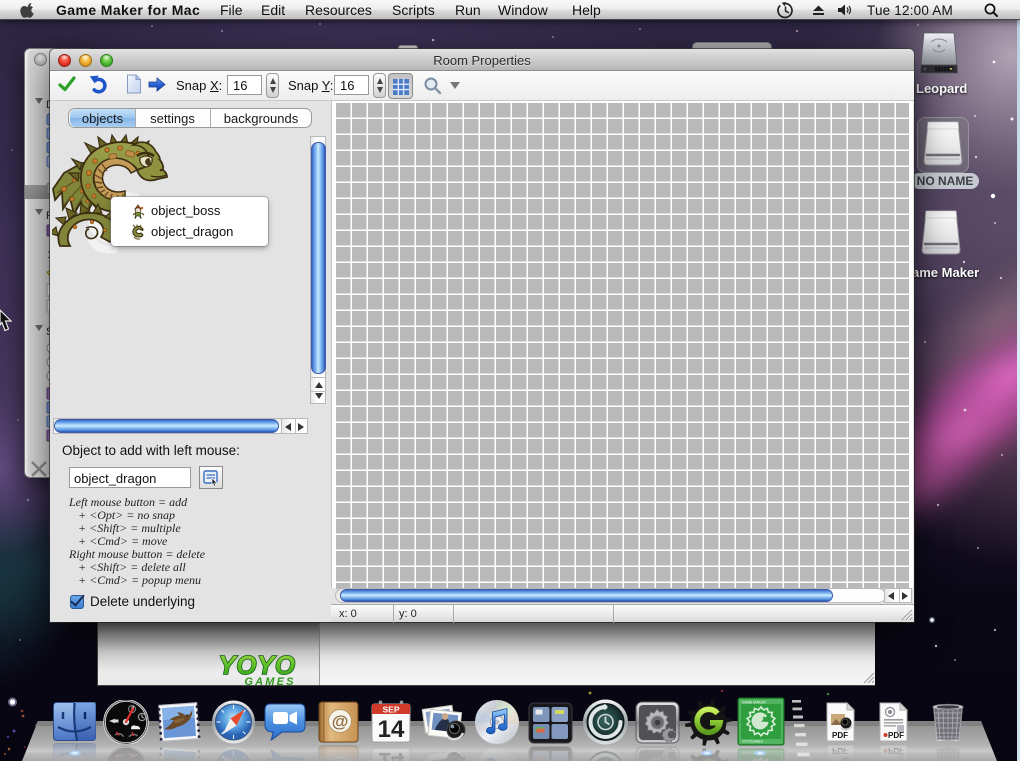 The width and height of the screenshot is (1020, 761). Describe the element at coordinates (269, 682) in the screenshot. I see `svg-text: GAMES` at that location.